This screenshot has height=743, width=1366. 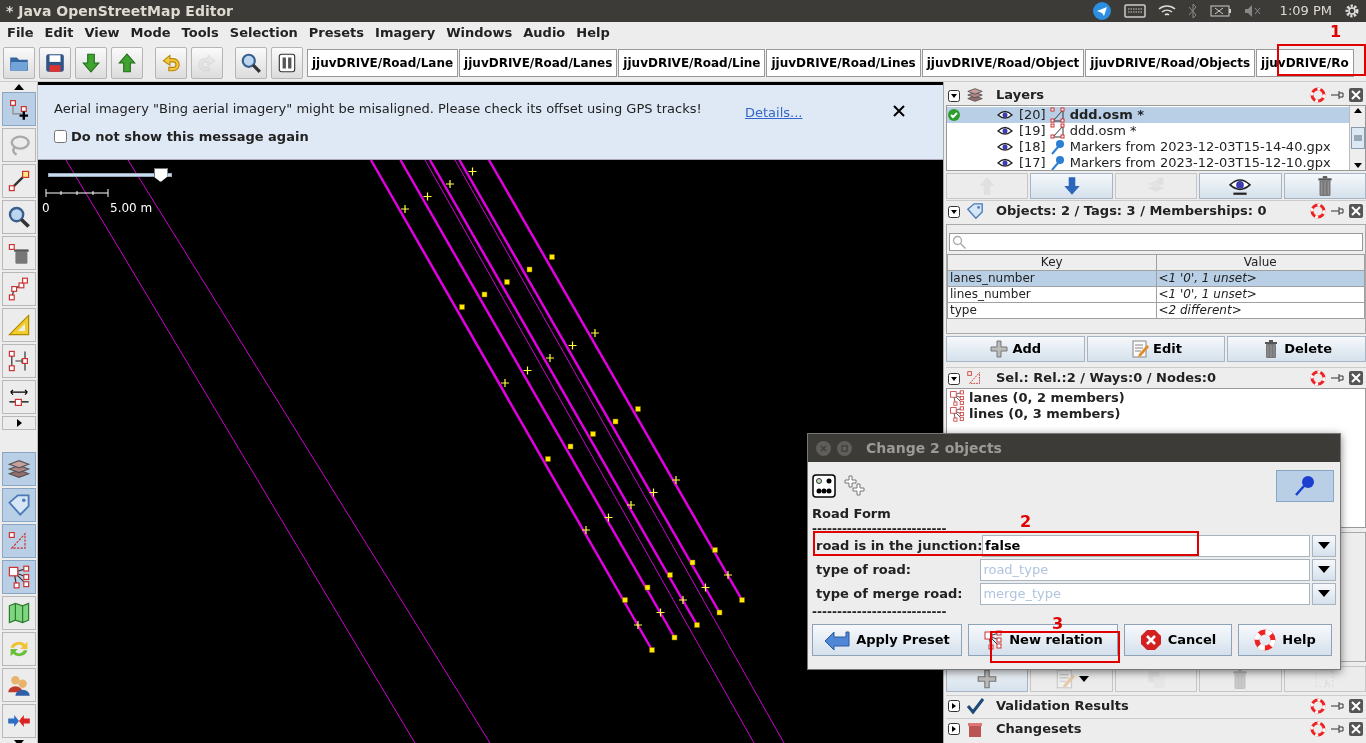 I want to click on dialog-button: Apply Preset, so click(x=887, y=639).